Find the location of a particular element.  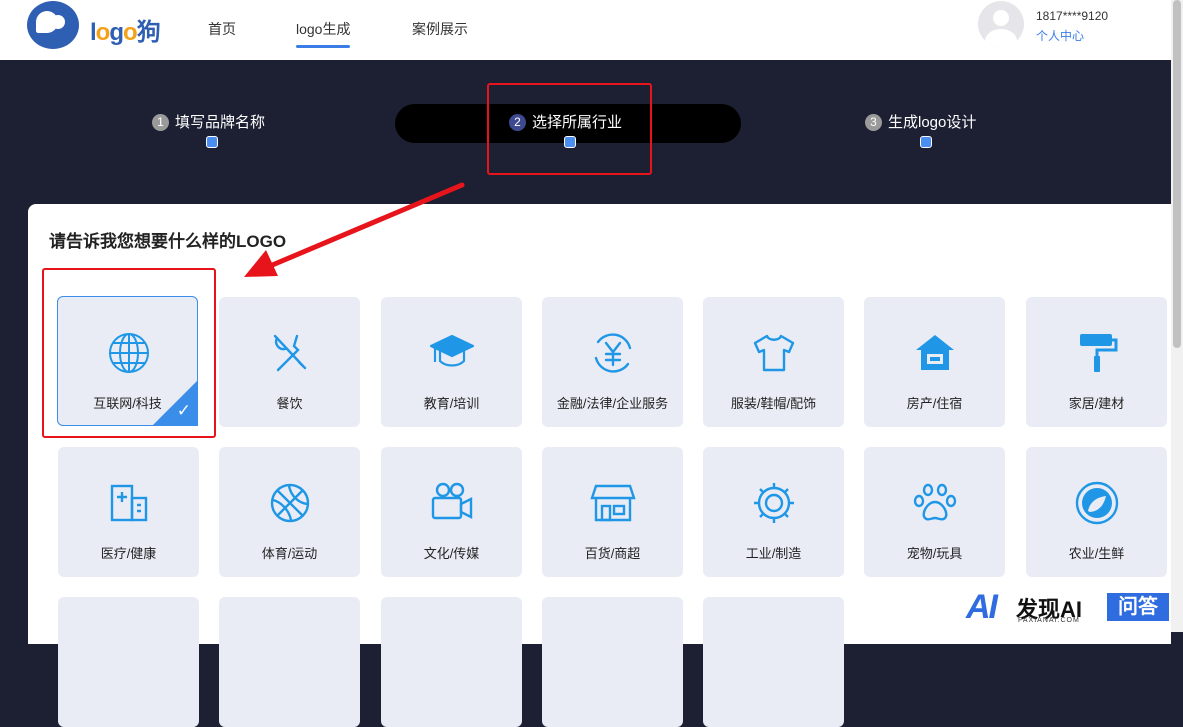

industry-card-media: 文化/传媒 is located at coordinates (451, 512).